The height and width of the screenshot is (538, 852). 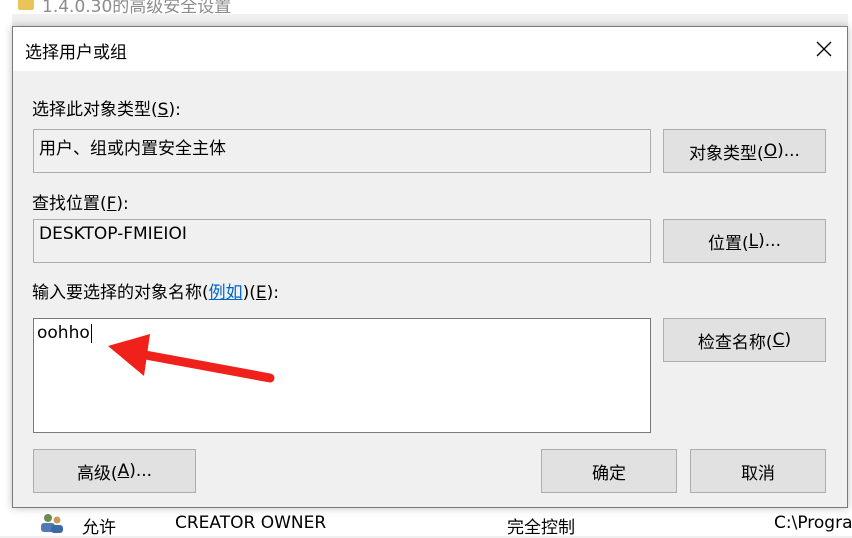 I want to click on object-names-label-mid: )(, so click(x=249, y=293).